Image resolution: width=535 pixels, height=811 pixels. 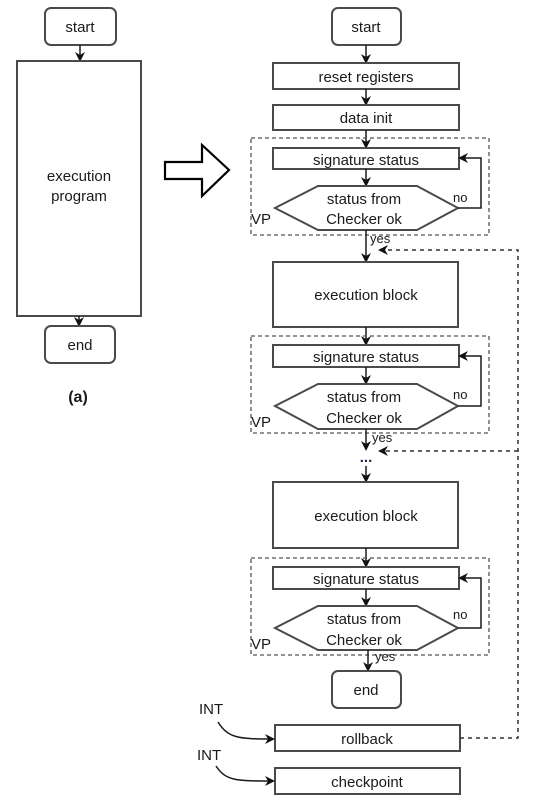 What do you see at coordinates (382, 437) in the screenshot?
I see `yes-label-2: yes` at bounding box center [382, 437].